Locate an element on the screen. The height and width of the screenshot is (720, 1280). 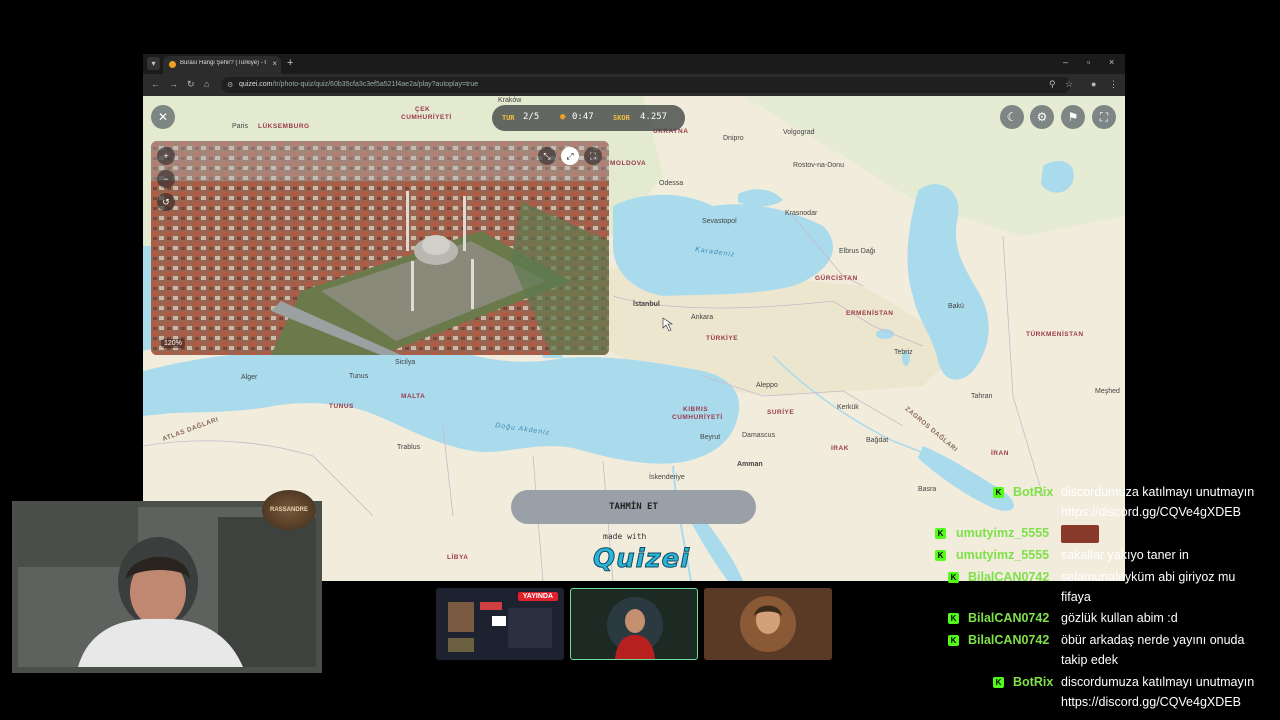
zoom-out-button: − is located at coordinates (166, 179).